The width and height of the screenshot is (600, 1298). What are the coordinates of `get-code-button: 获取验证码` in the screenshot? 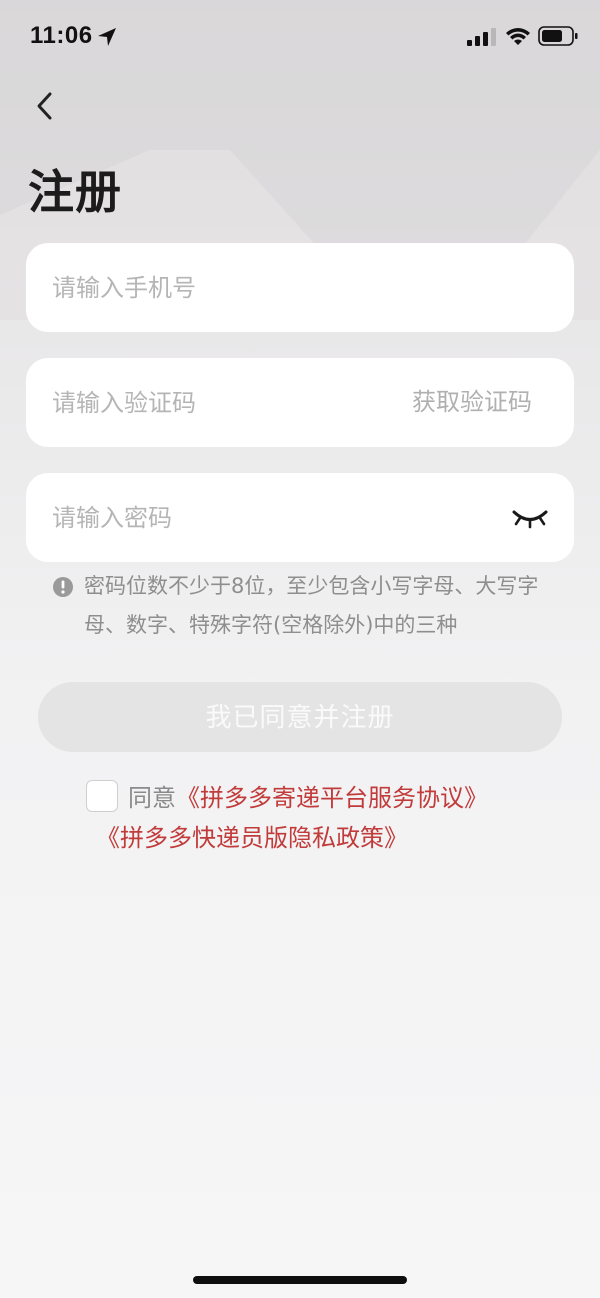 It's located at (472, 402).